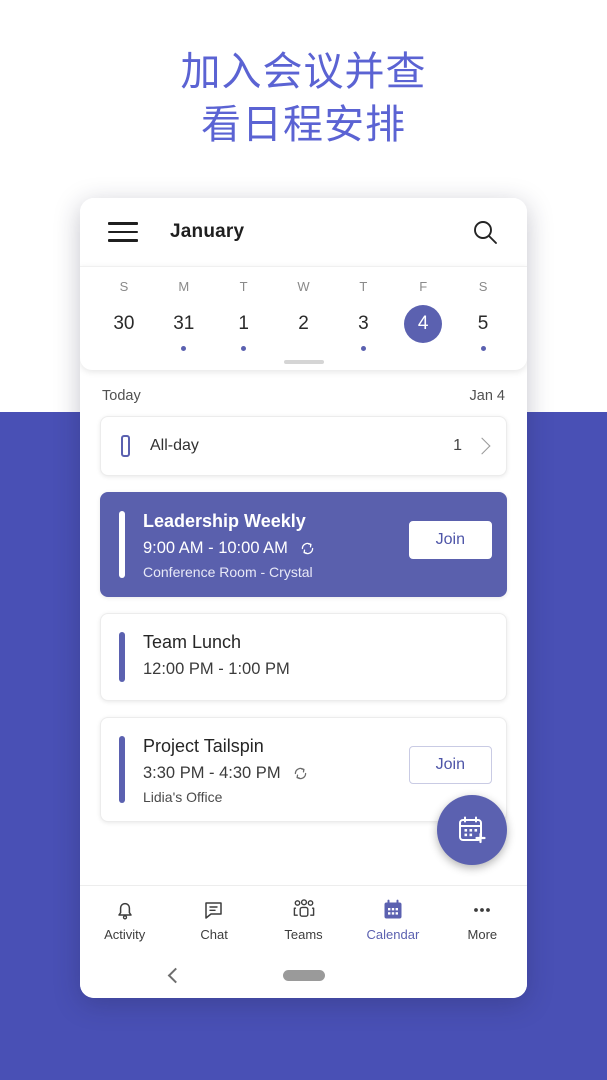 The width and height of the screenshot is (607, 1080). Describe the element at coordinates (317, 654) in the screenshot. I see `event-details: Team Lunch 12:00 PM - 1:00 PM` at that location.